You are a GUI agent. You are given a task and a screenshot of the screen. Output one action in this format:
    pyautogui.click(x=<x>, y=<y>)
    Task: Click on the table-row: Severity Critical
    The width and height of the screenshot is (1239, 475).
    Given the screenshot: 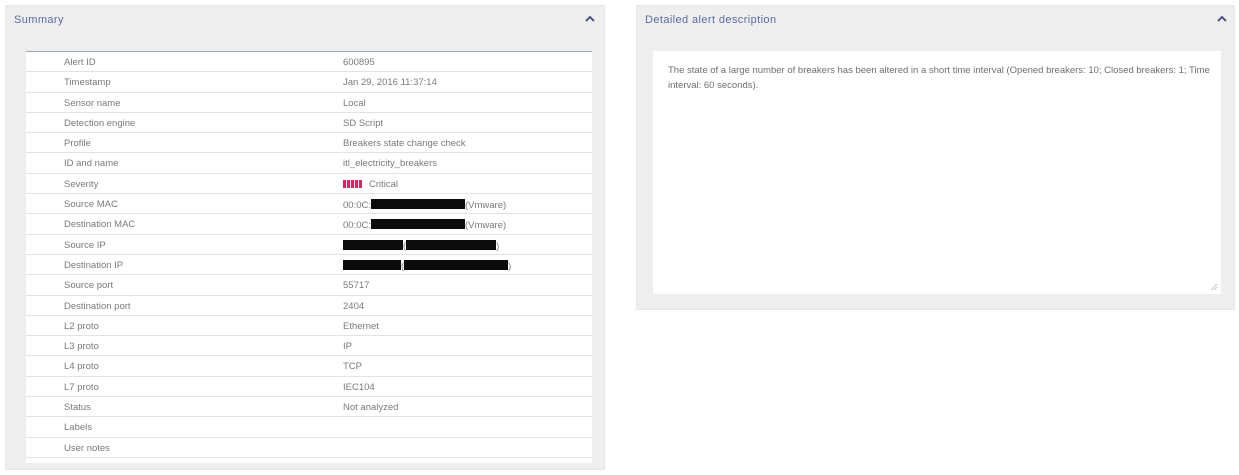 What is the action you would take?
    pyautogui.click(x=309, y=184)
    